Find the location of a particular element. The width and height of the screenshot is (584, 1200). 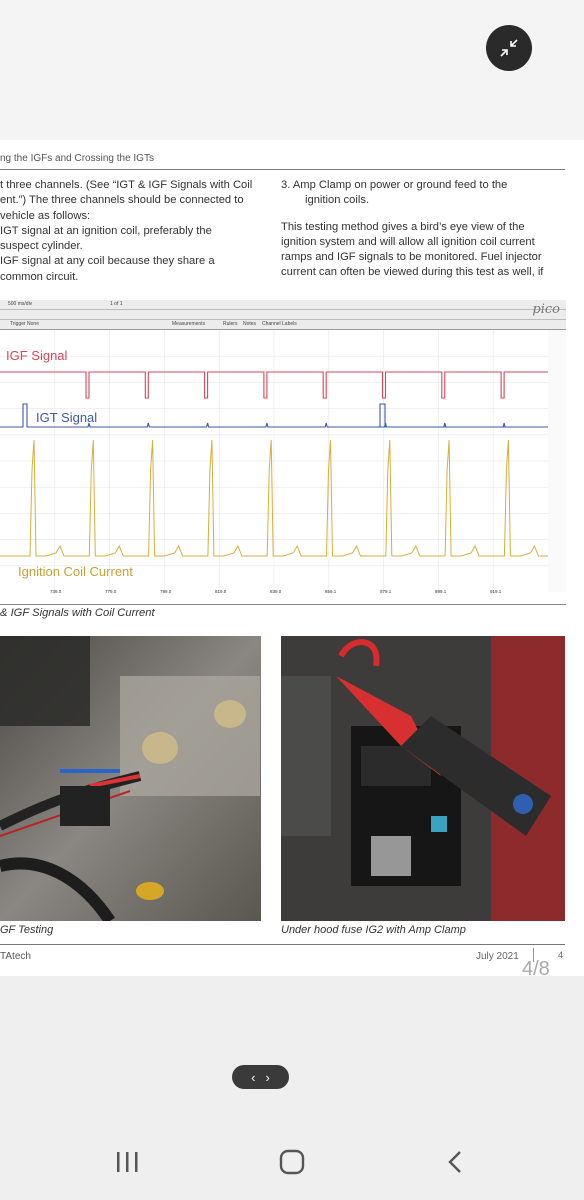

nav-icons is located at coordinates (289, 1162).